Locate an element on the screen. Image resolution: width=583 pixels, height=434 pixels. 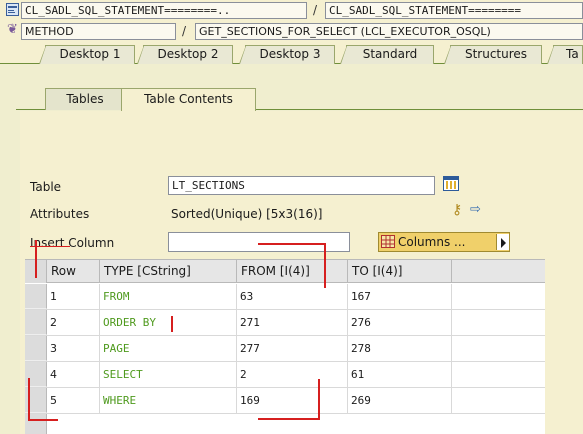
col-header-row: Row is located at coordinates (73, 271).